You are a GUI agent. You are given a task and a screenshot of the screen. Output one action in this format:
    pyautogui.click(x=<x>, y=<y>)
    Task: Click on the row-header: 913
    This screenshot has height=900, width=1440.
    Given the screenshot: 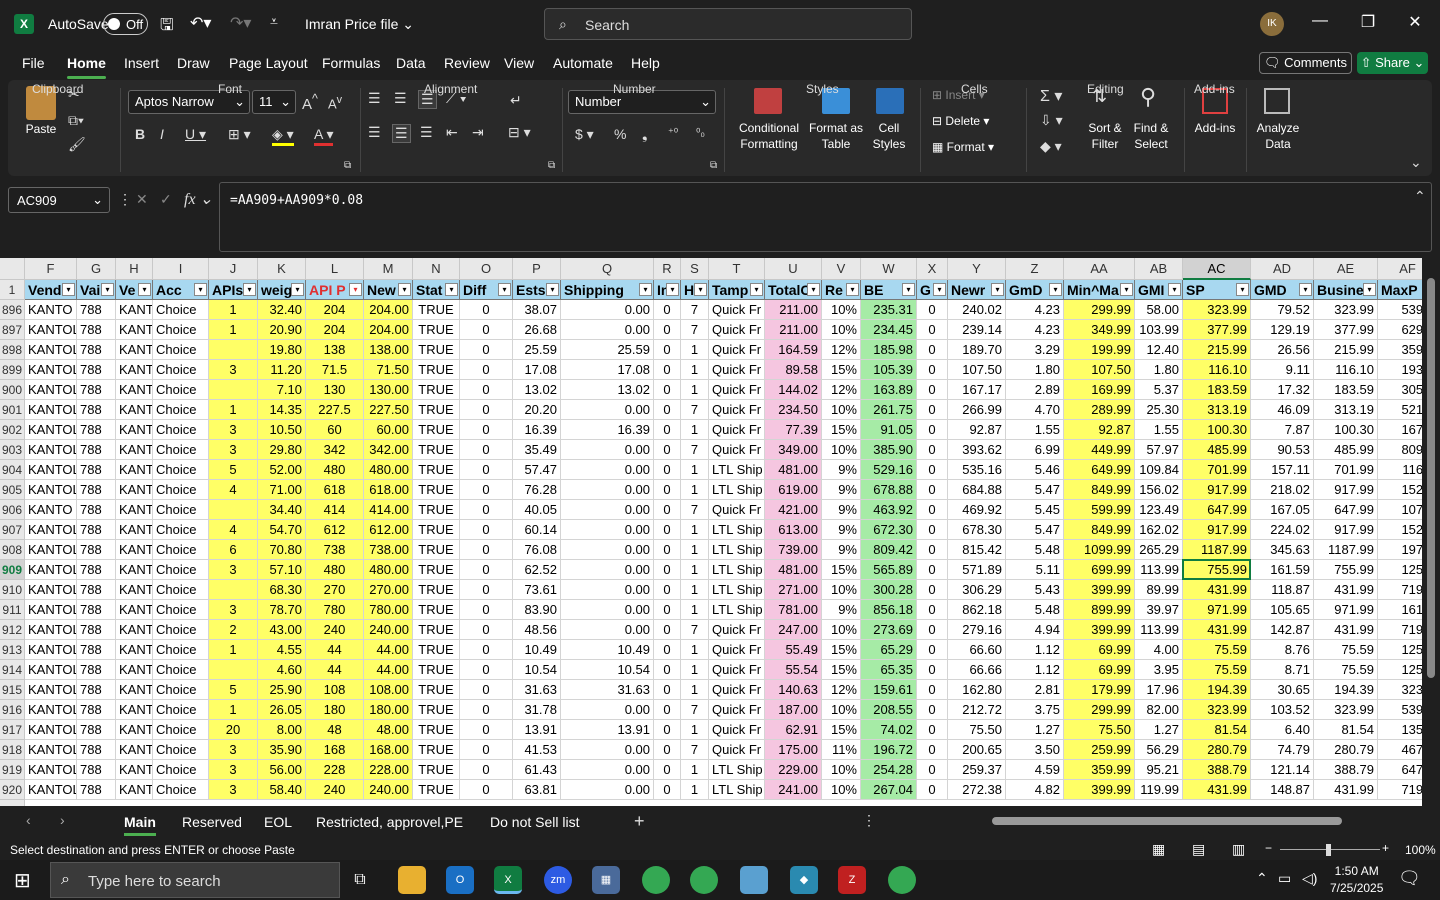 What is the action you would take?
    pyautogui.click(x=12, y=650)
    